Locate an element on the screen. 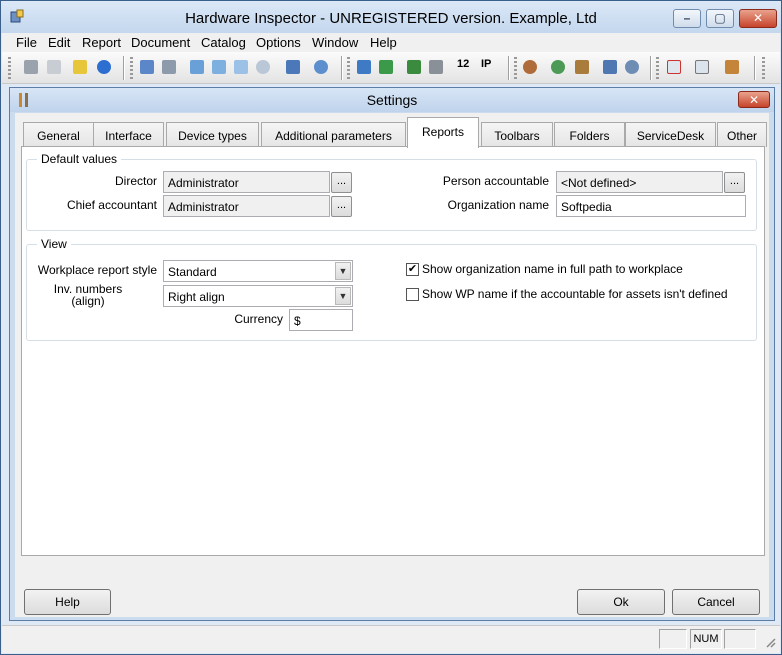 This screenshot has width=782, height=655. print-icon is located at coordinates (31, 67).